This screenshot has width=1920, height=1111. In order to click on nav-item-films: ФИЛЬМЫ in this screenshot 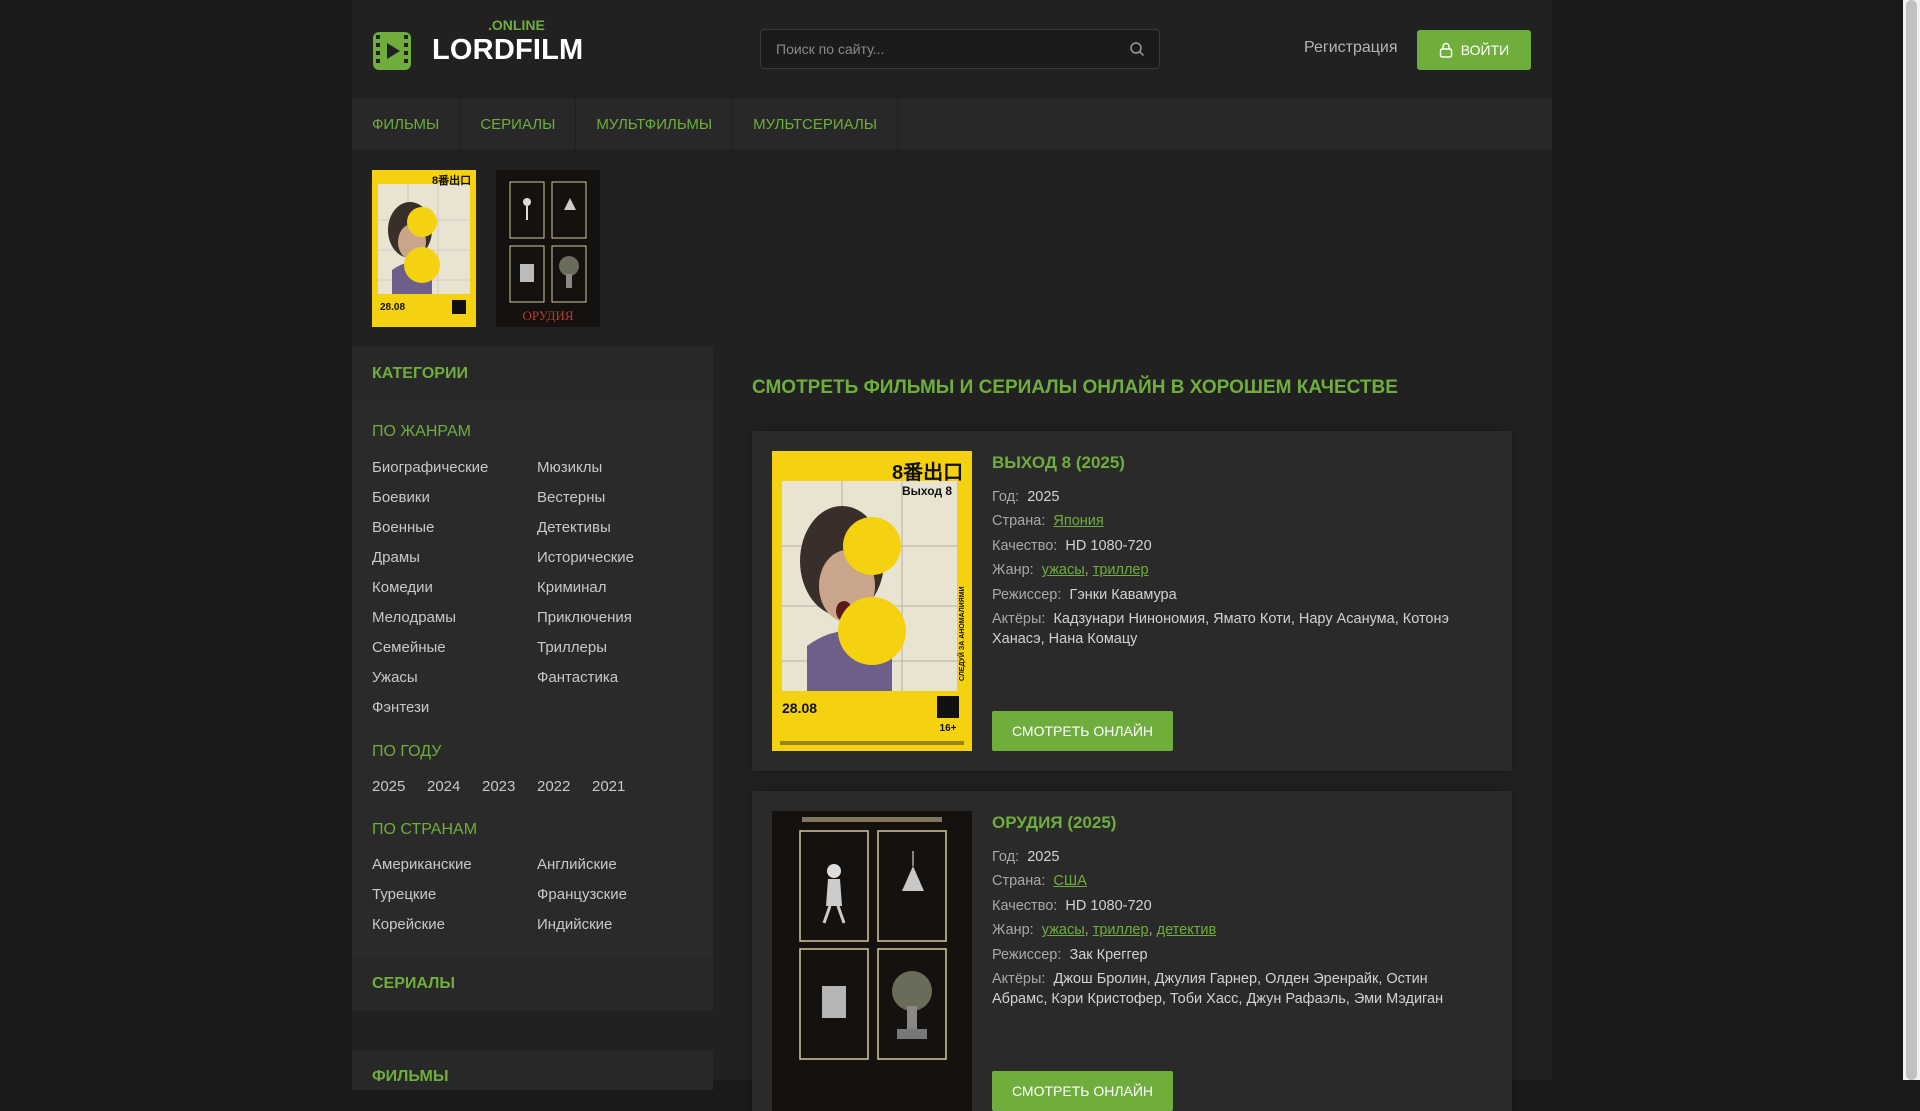, I will do `click(406, 124)`.